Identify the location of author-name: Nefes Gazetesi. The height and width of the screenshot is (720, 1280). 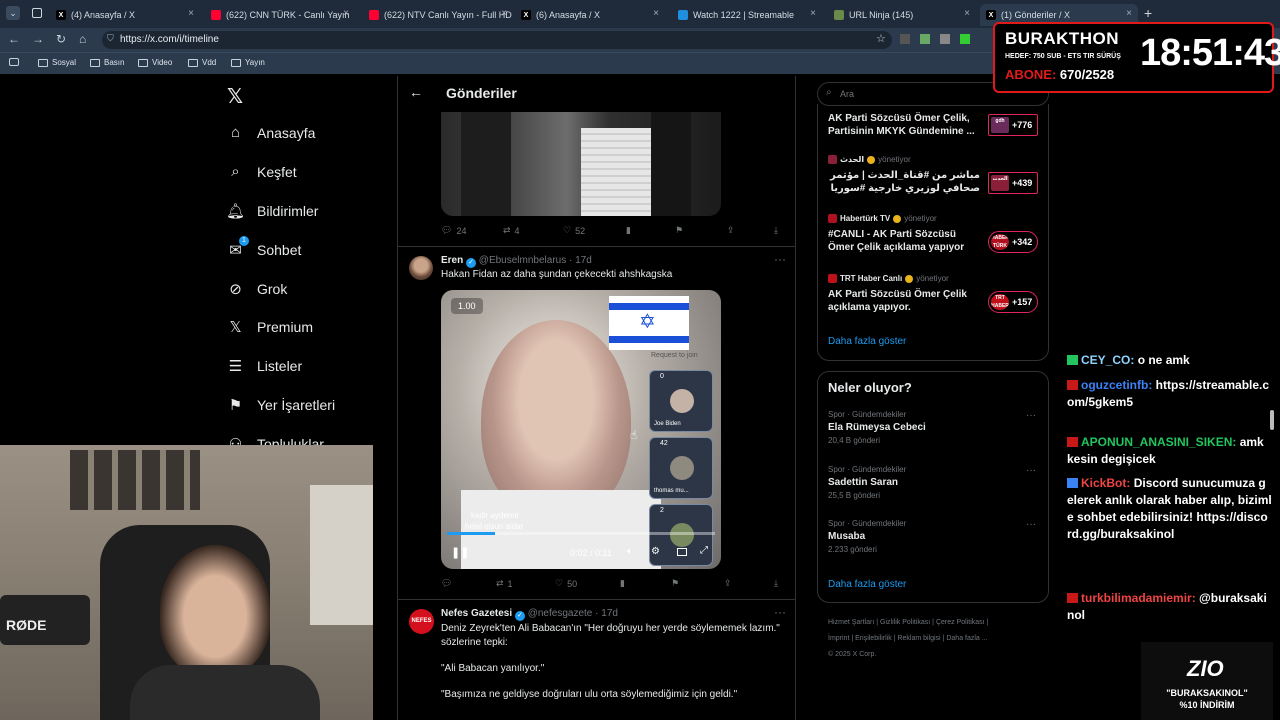
(476, 613).